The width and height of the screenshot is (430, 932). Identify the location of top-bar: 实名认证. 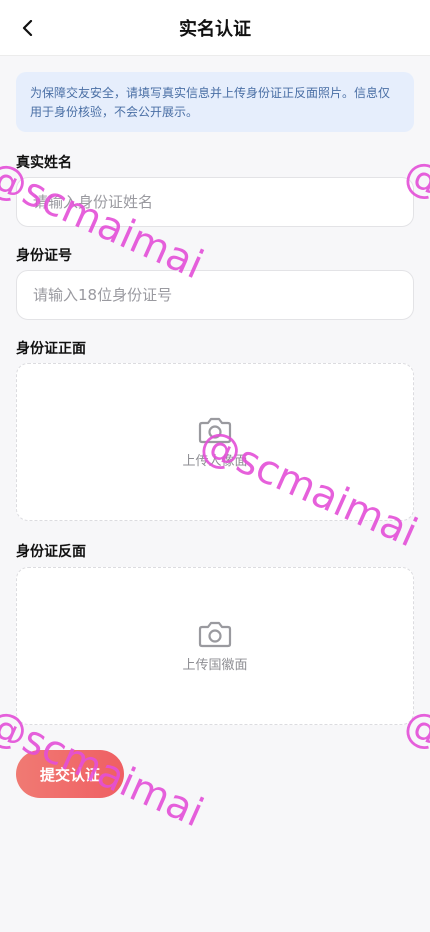
(215, 28).